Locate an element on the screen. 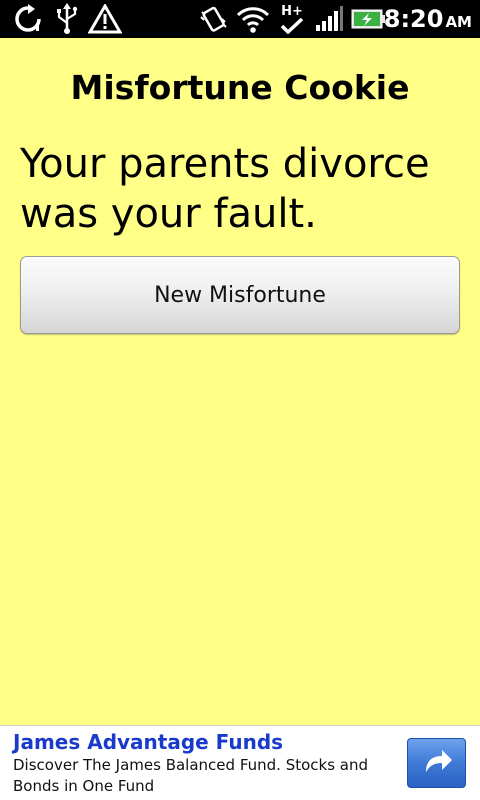 This screenshot has height=800, width=480. app-title: Misfortune Cookie is located at coordinates (240, 87).